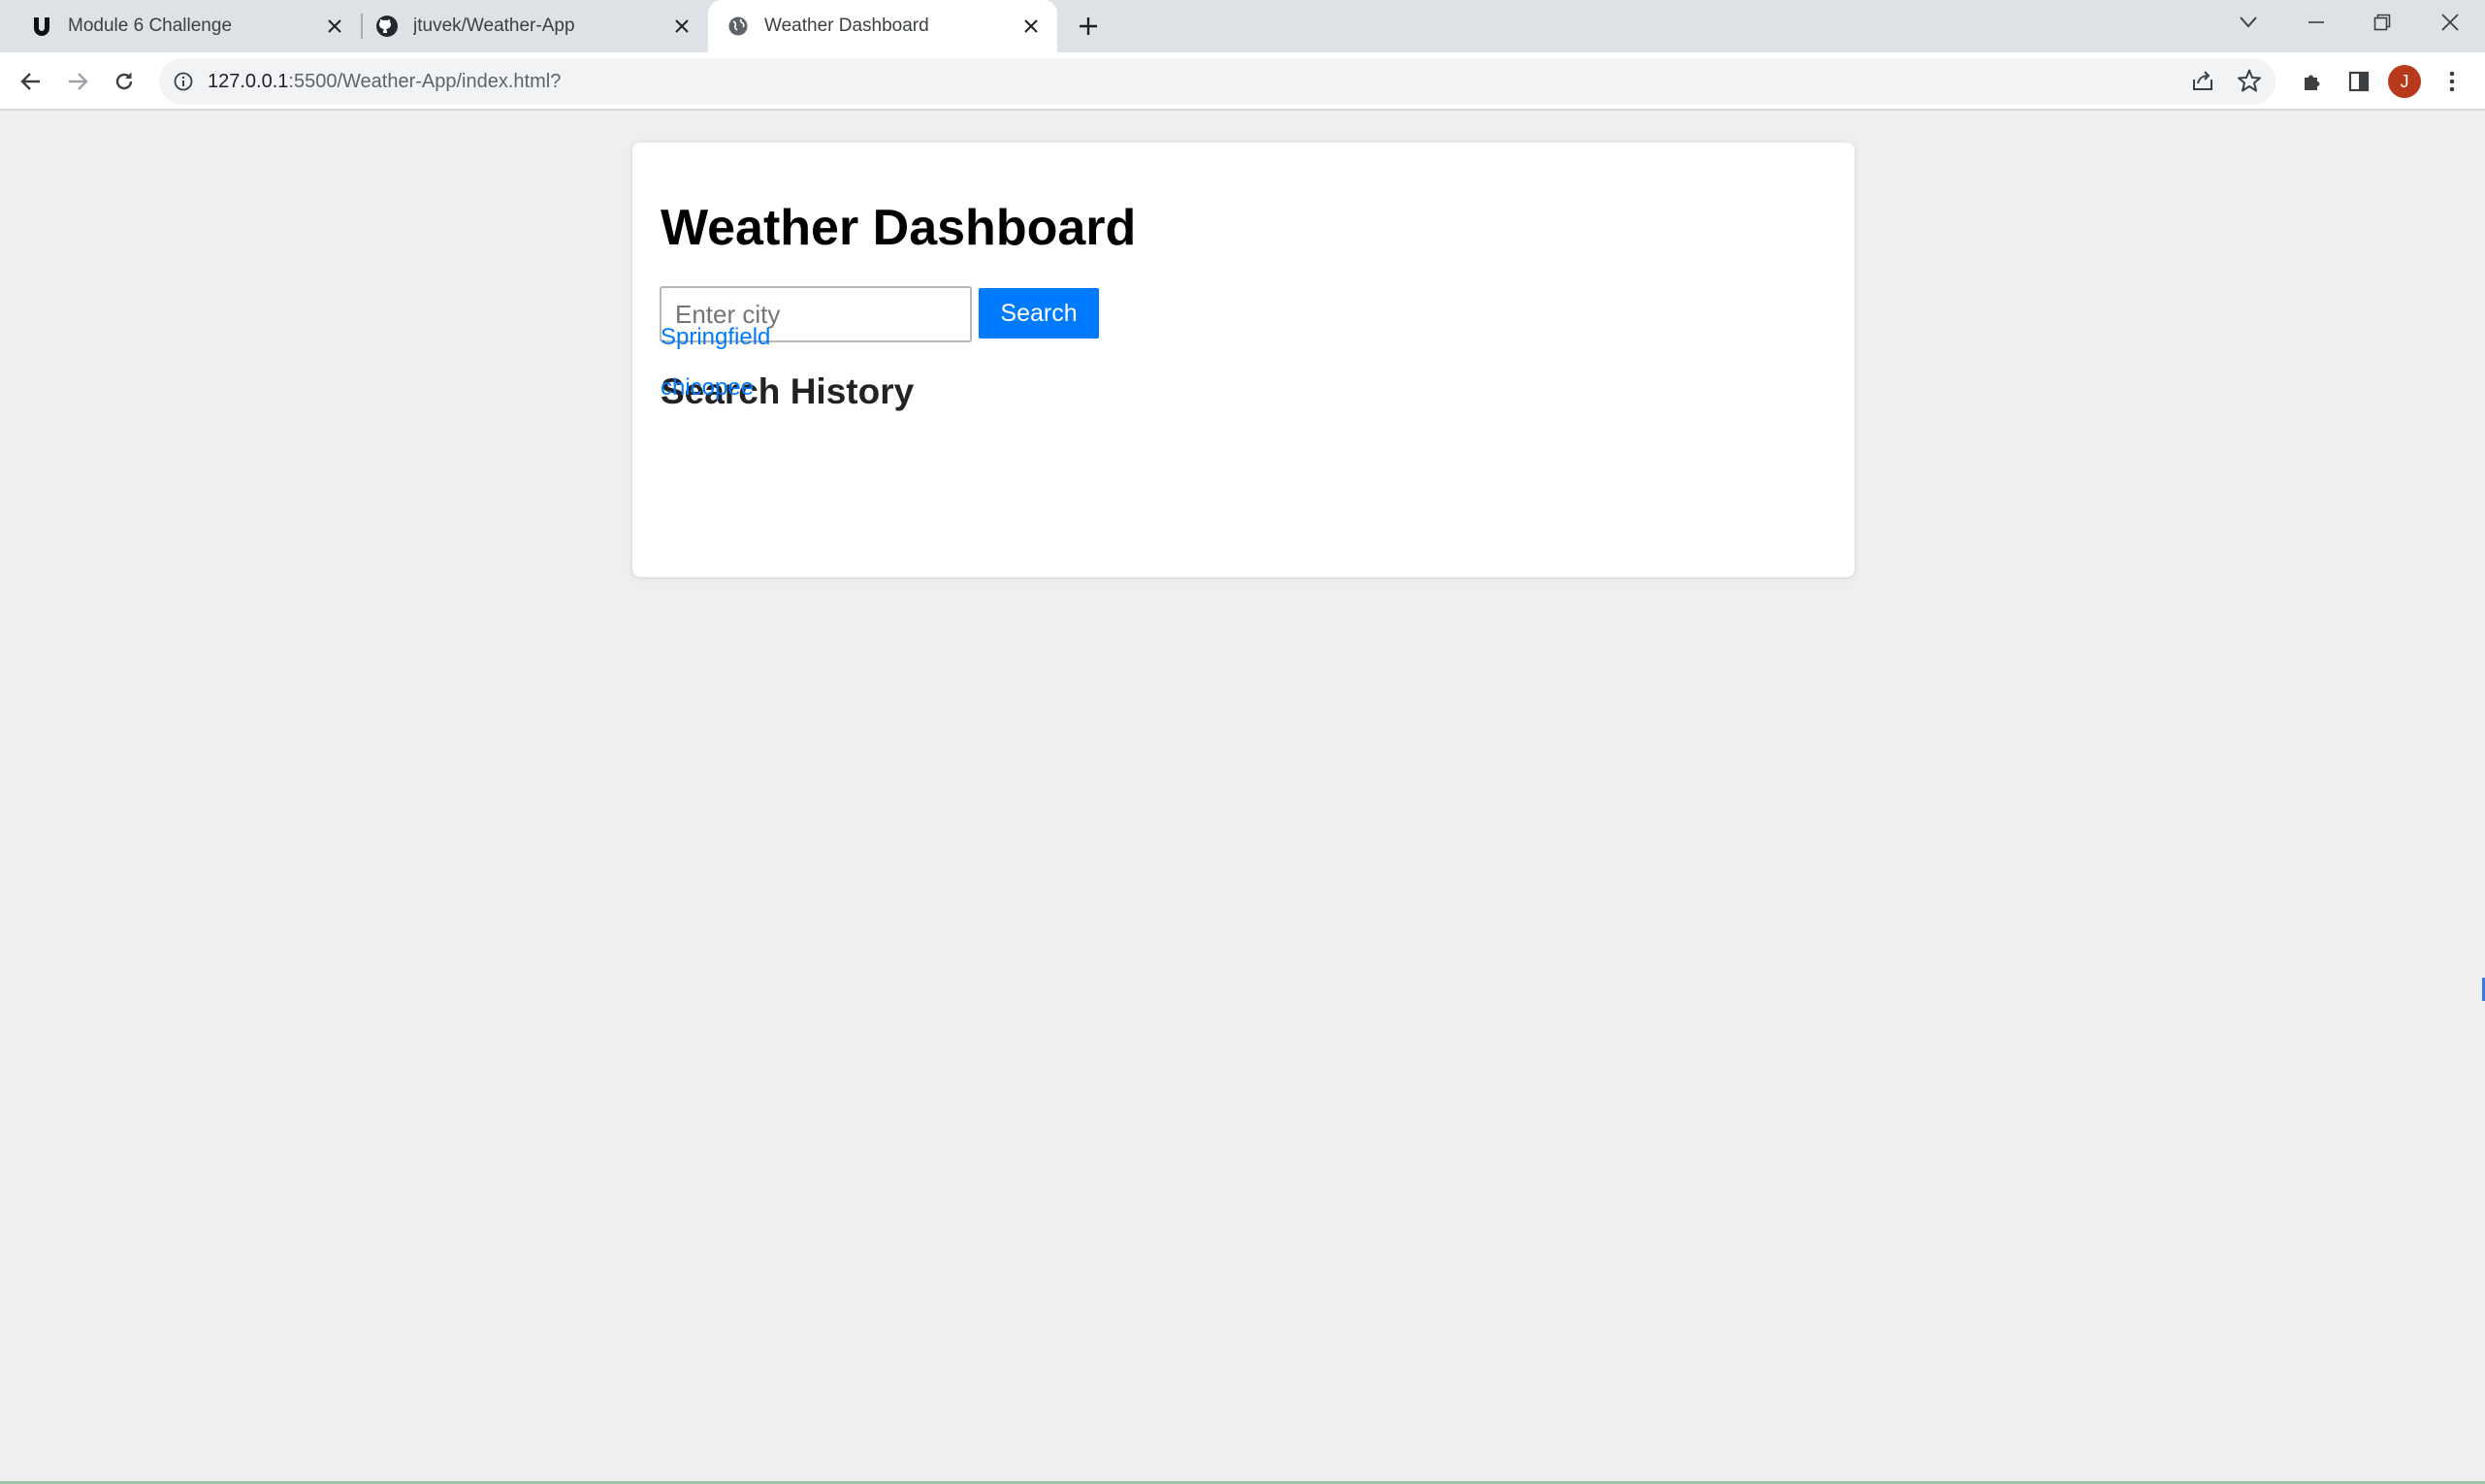  Describe the element at coordinates (2382, 22) in the screenshot. I see `restore-icon` at that location.